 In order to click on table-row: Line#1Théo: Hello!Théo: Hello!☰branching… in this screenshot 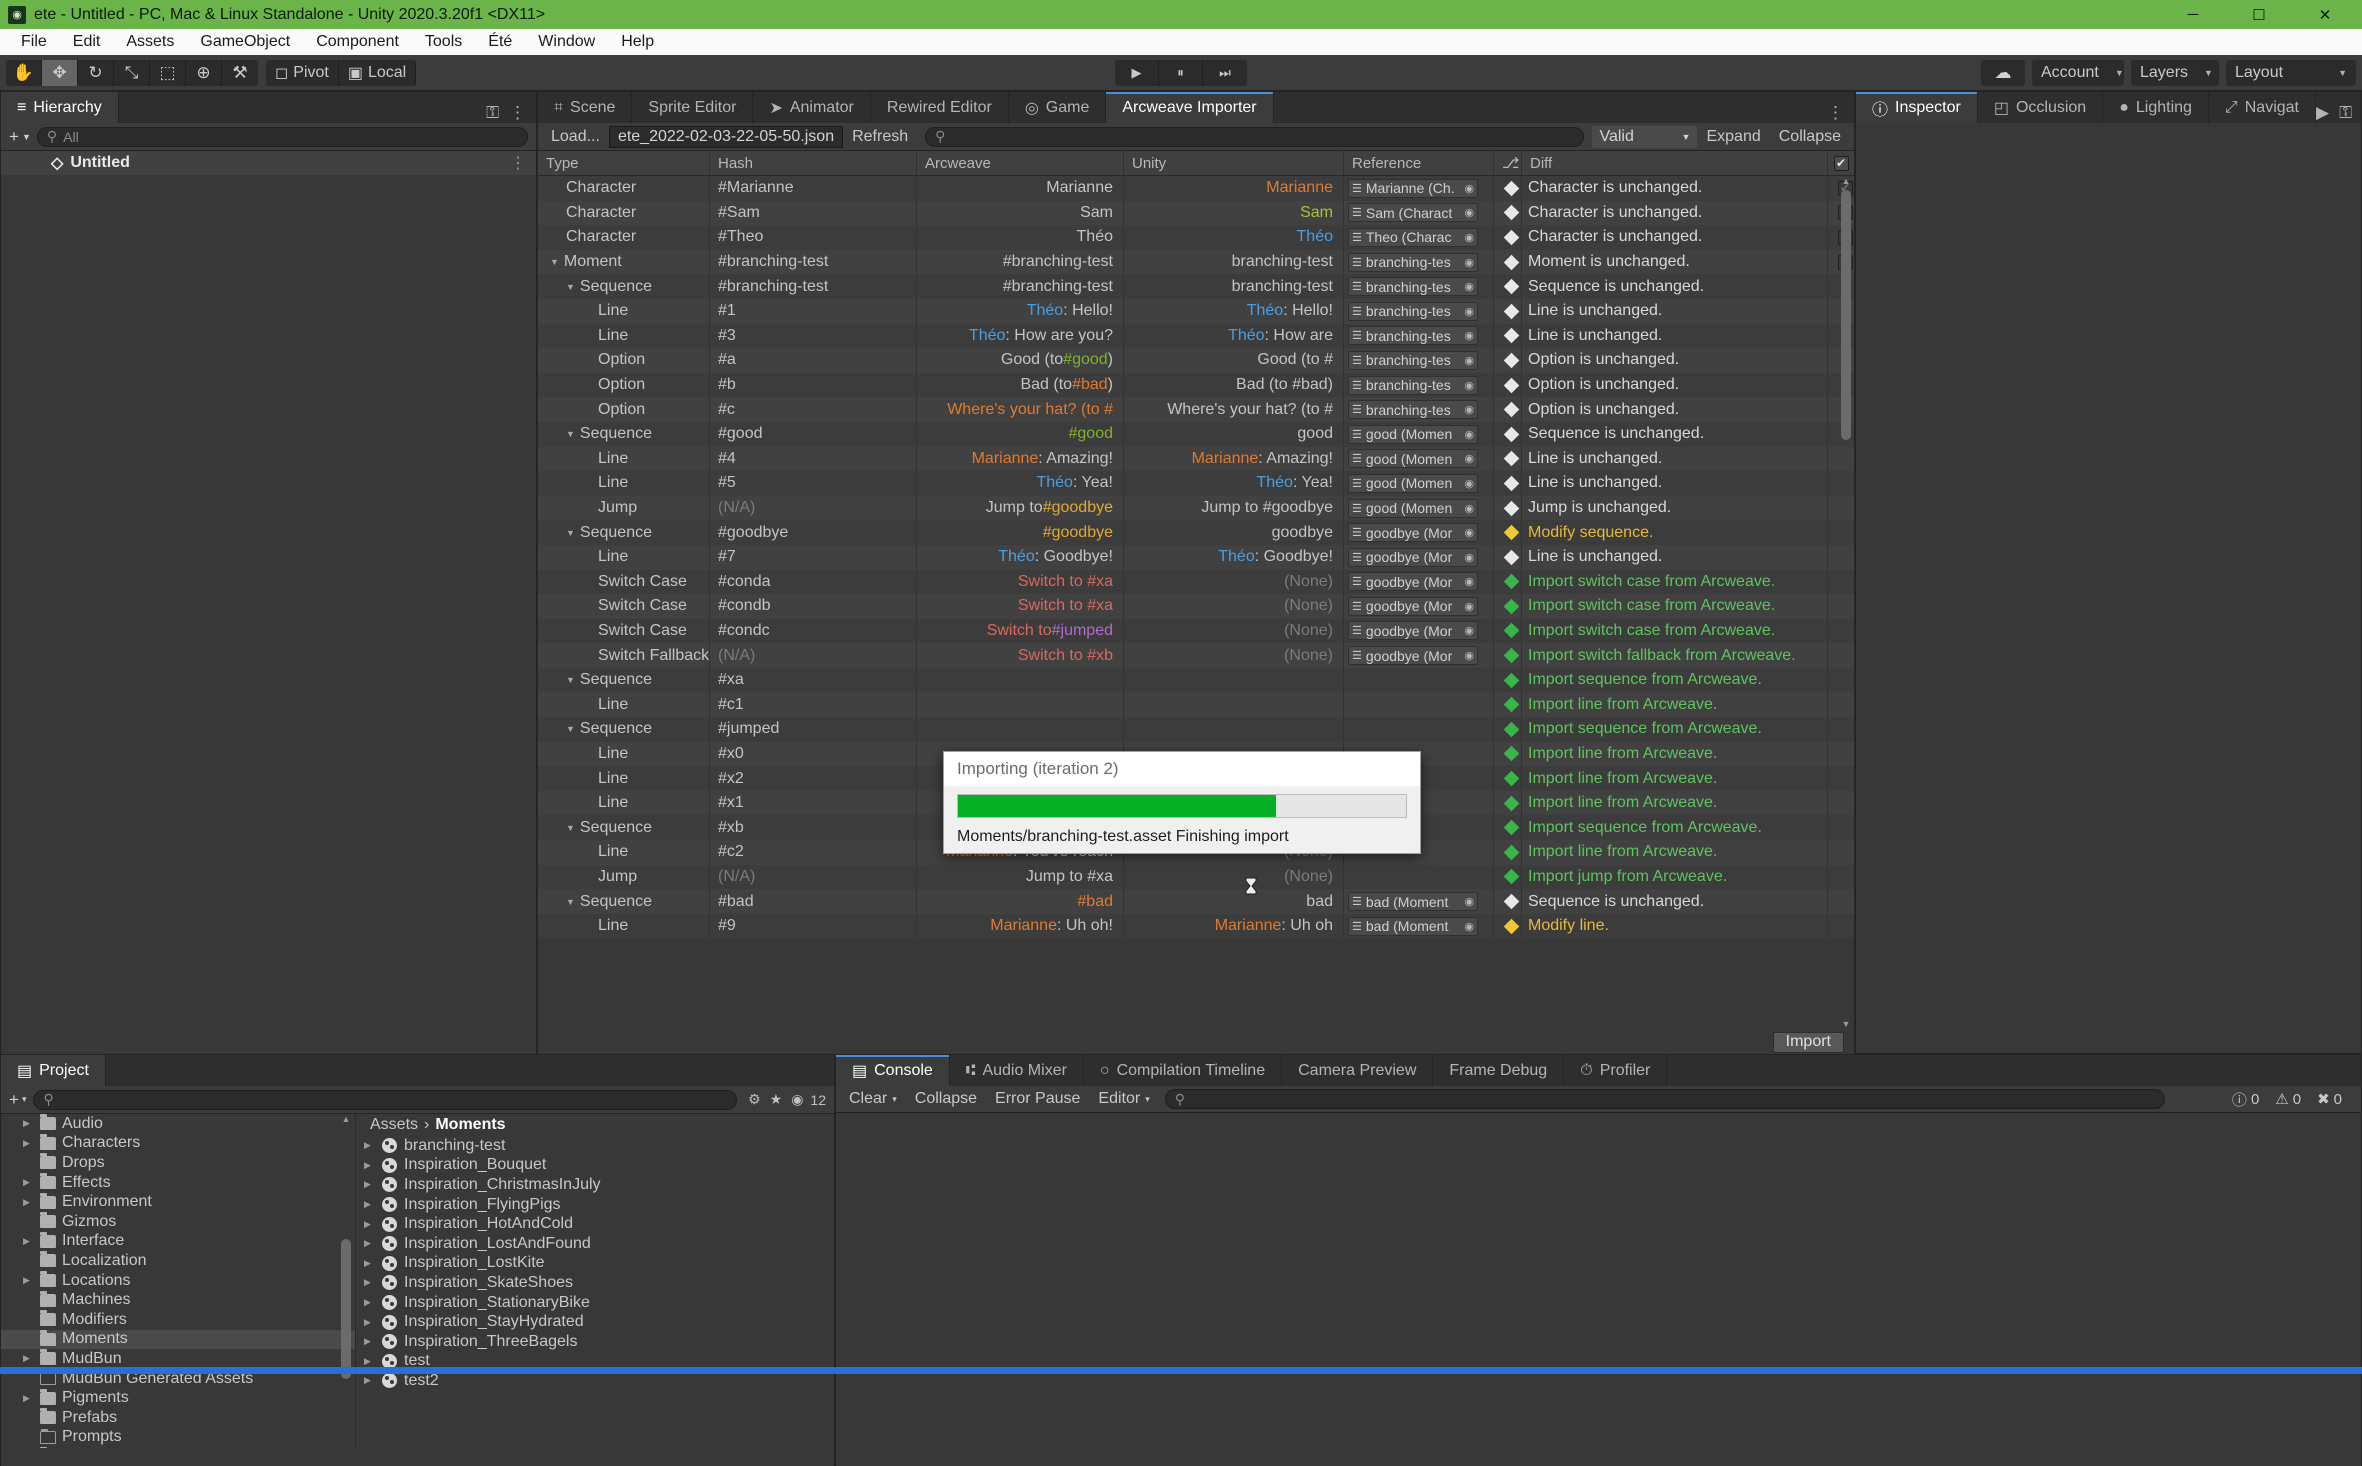, I will do `click(1196, 311)`.